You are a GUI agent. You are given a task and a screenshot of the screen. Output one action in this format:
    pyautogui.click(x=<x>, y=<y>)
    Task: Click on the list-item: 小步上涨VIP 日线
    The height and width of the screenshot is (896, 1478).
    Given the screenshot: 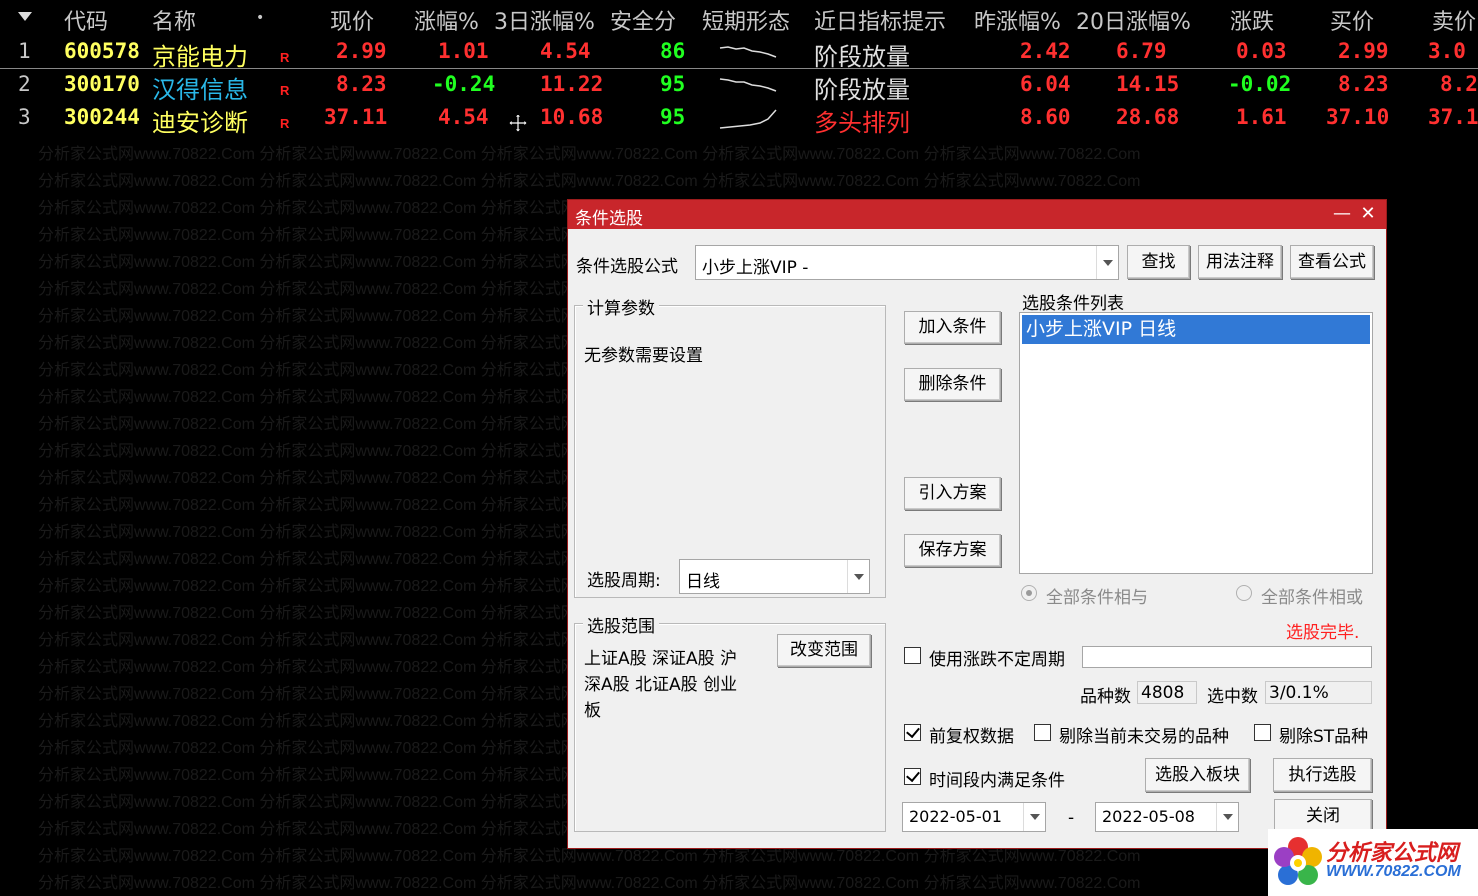 What is the action you would take?
    pyautogui.click(x=1196, y=329)
    